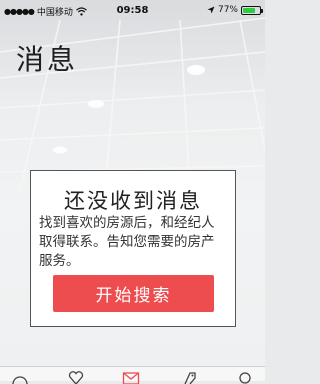 The image size is (320, 384). What do you see at coordinates (127, 223) in the screenshot?
I see `description-line: 找到喜欢的房源后，和经纪人` at bounding box center [127, 223].